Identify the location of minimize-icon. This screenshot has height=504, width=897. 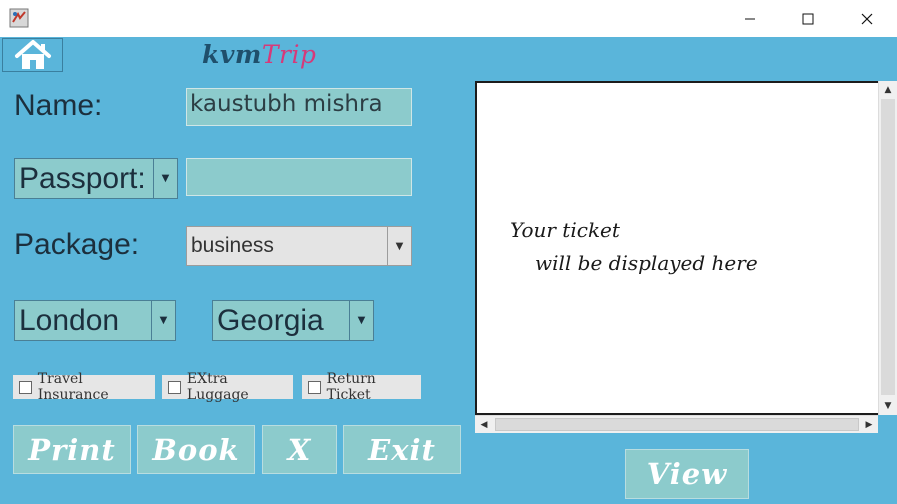
(750, 18).